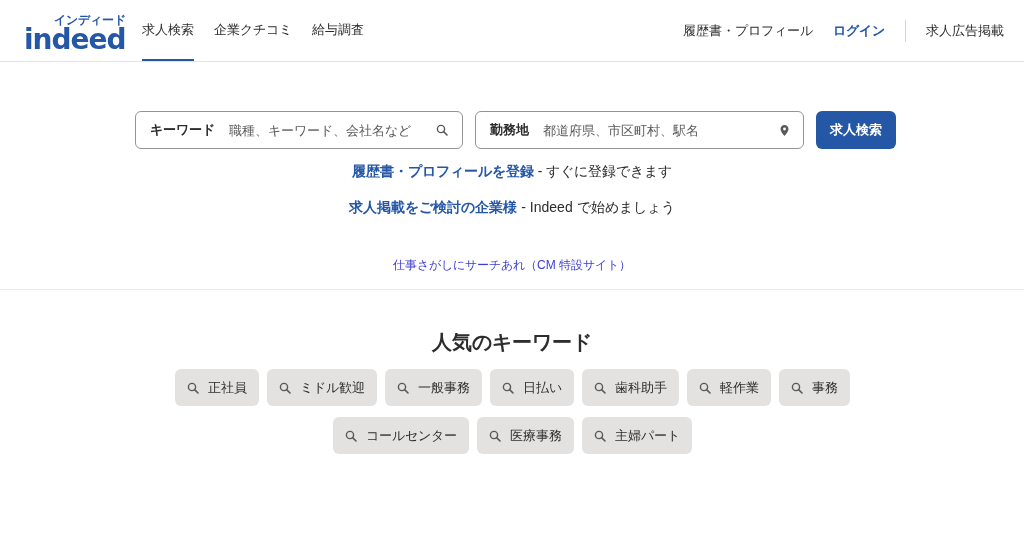 The image size is (1024, 538). What do you see at coordinates (298, 130) in the screenshot?
I see `keyword-field: キーワード 職種、キーワード、会社名など` at bounding box center [298, 130].